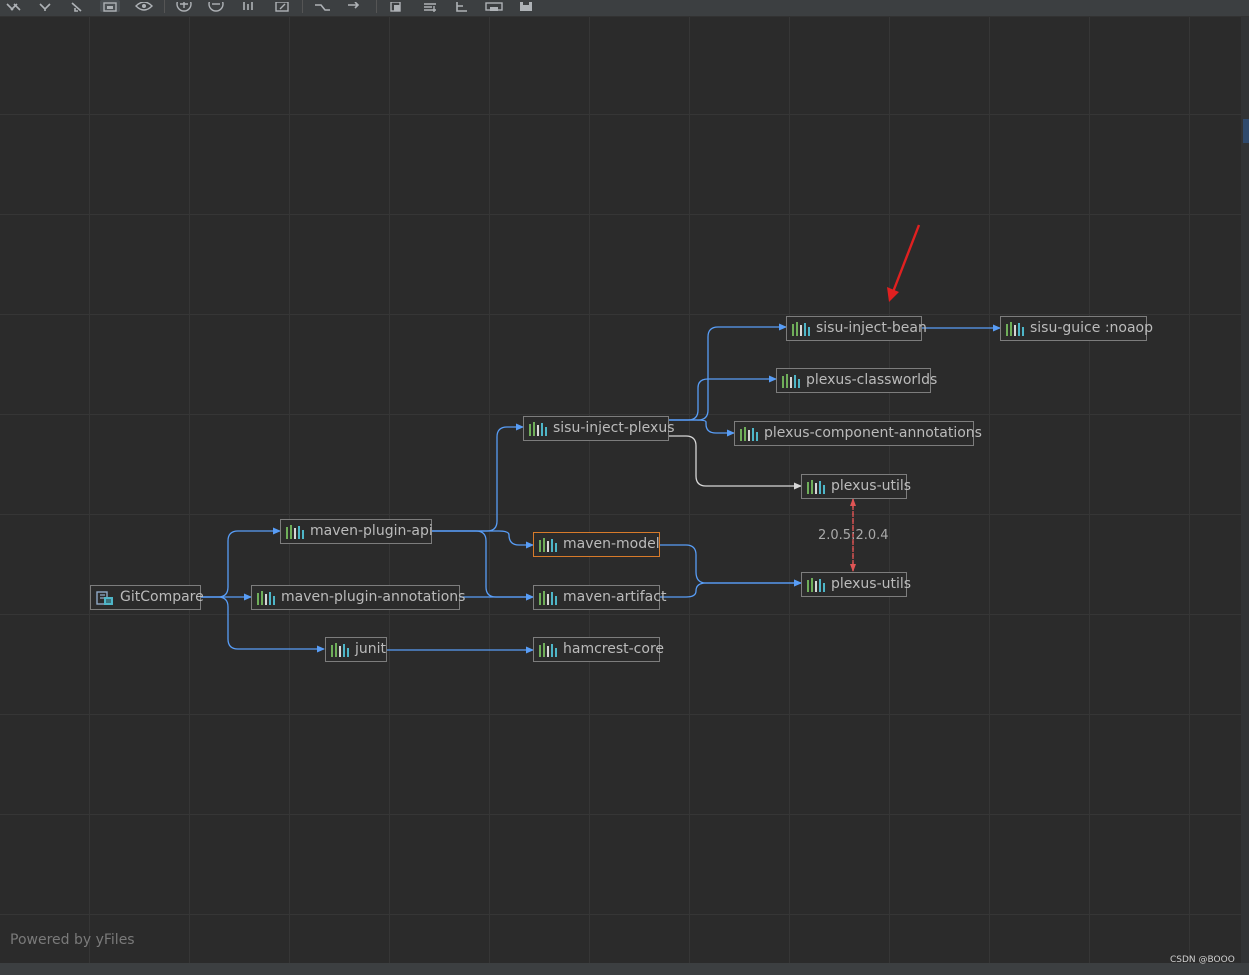 Image resolution: width=1249 pixels, height=975 pixels. Describe the element at coordinates (873, 433) in the screenshot. I see `node-label: plexus-component-annotations` at that location.